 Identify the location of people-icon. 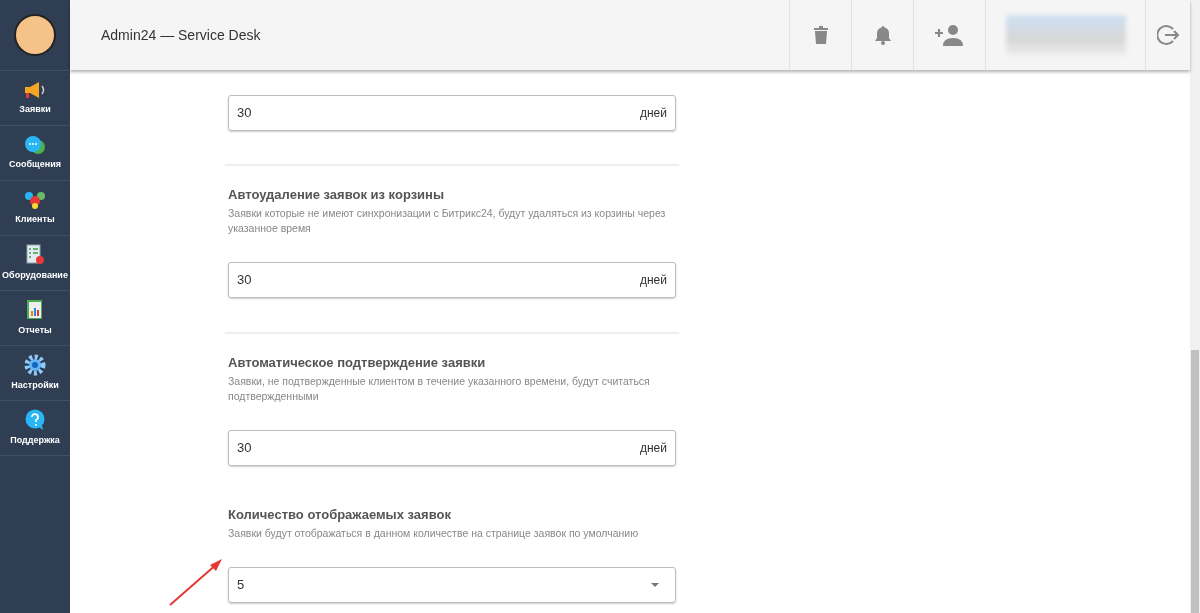
(35, 199).